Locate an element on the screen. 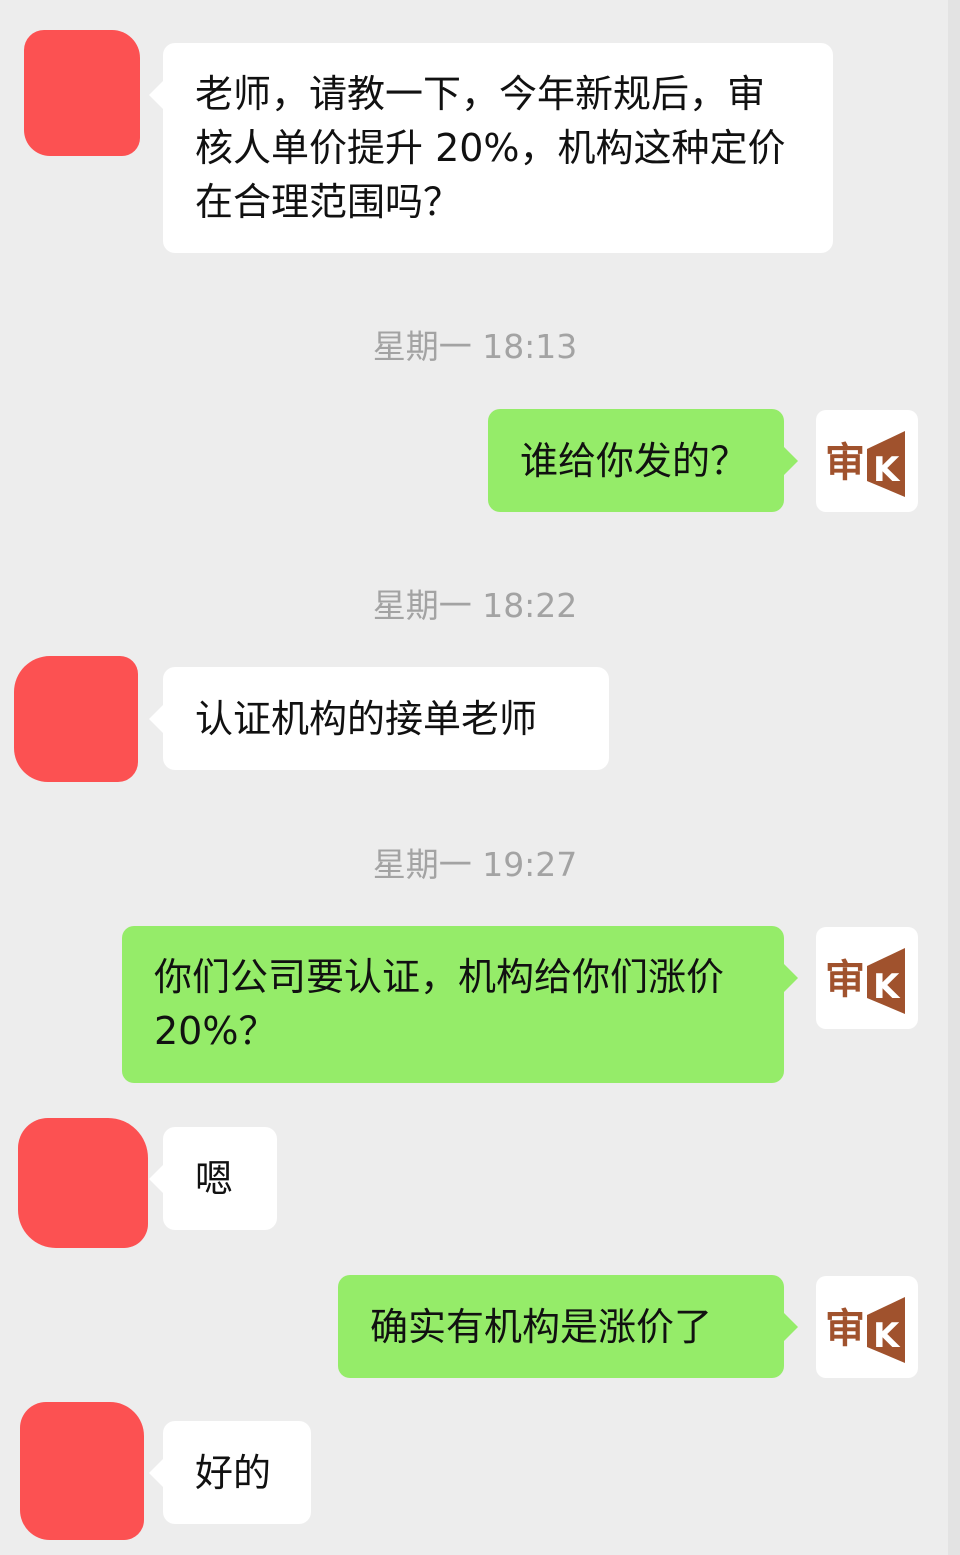 This screenshot has height=1555, width=960. message-text: 嗯 is located at coordinates (214, 1178).